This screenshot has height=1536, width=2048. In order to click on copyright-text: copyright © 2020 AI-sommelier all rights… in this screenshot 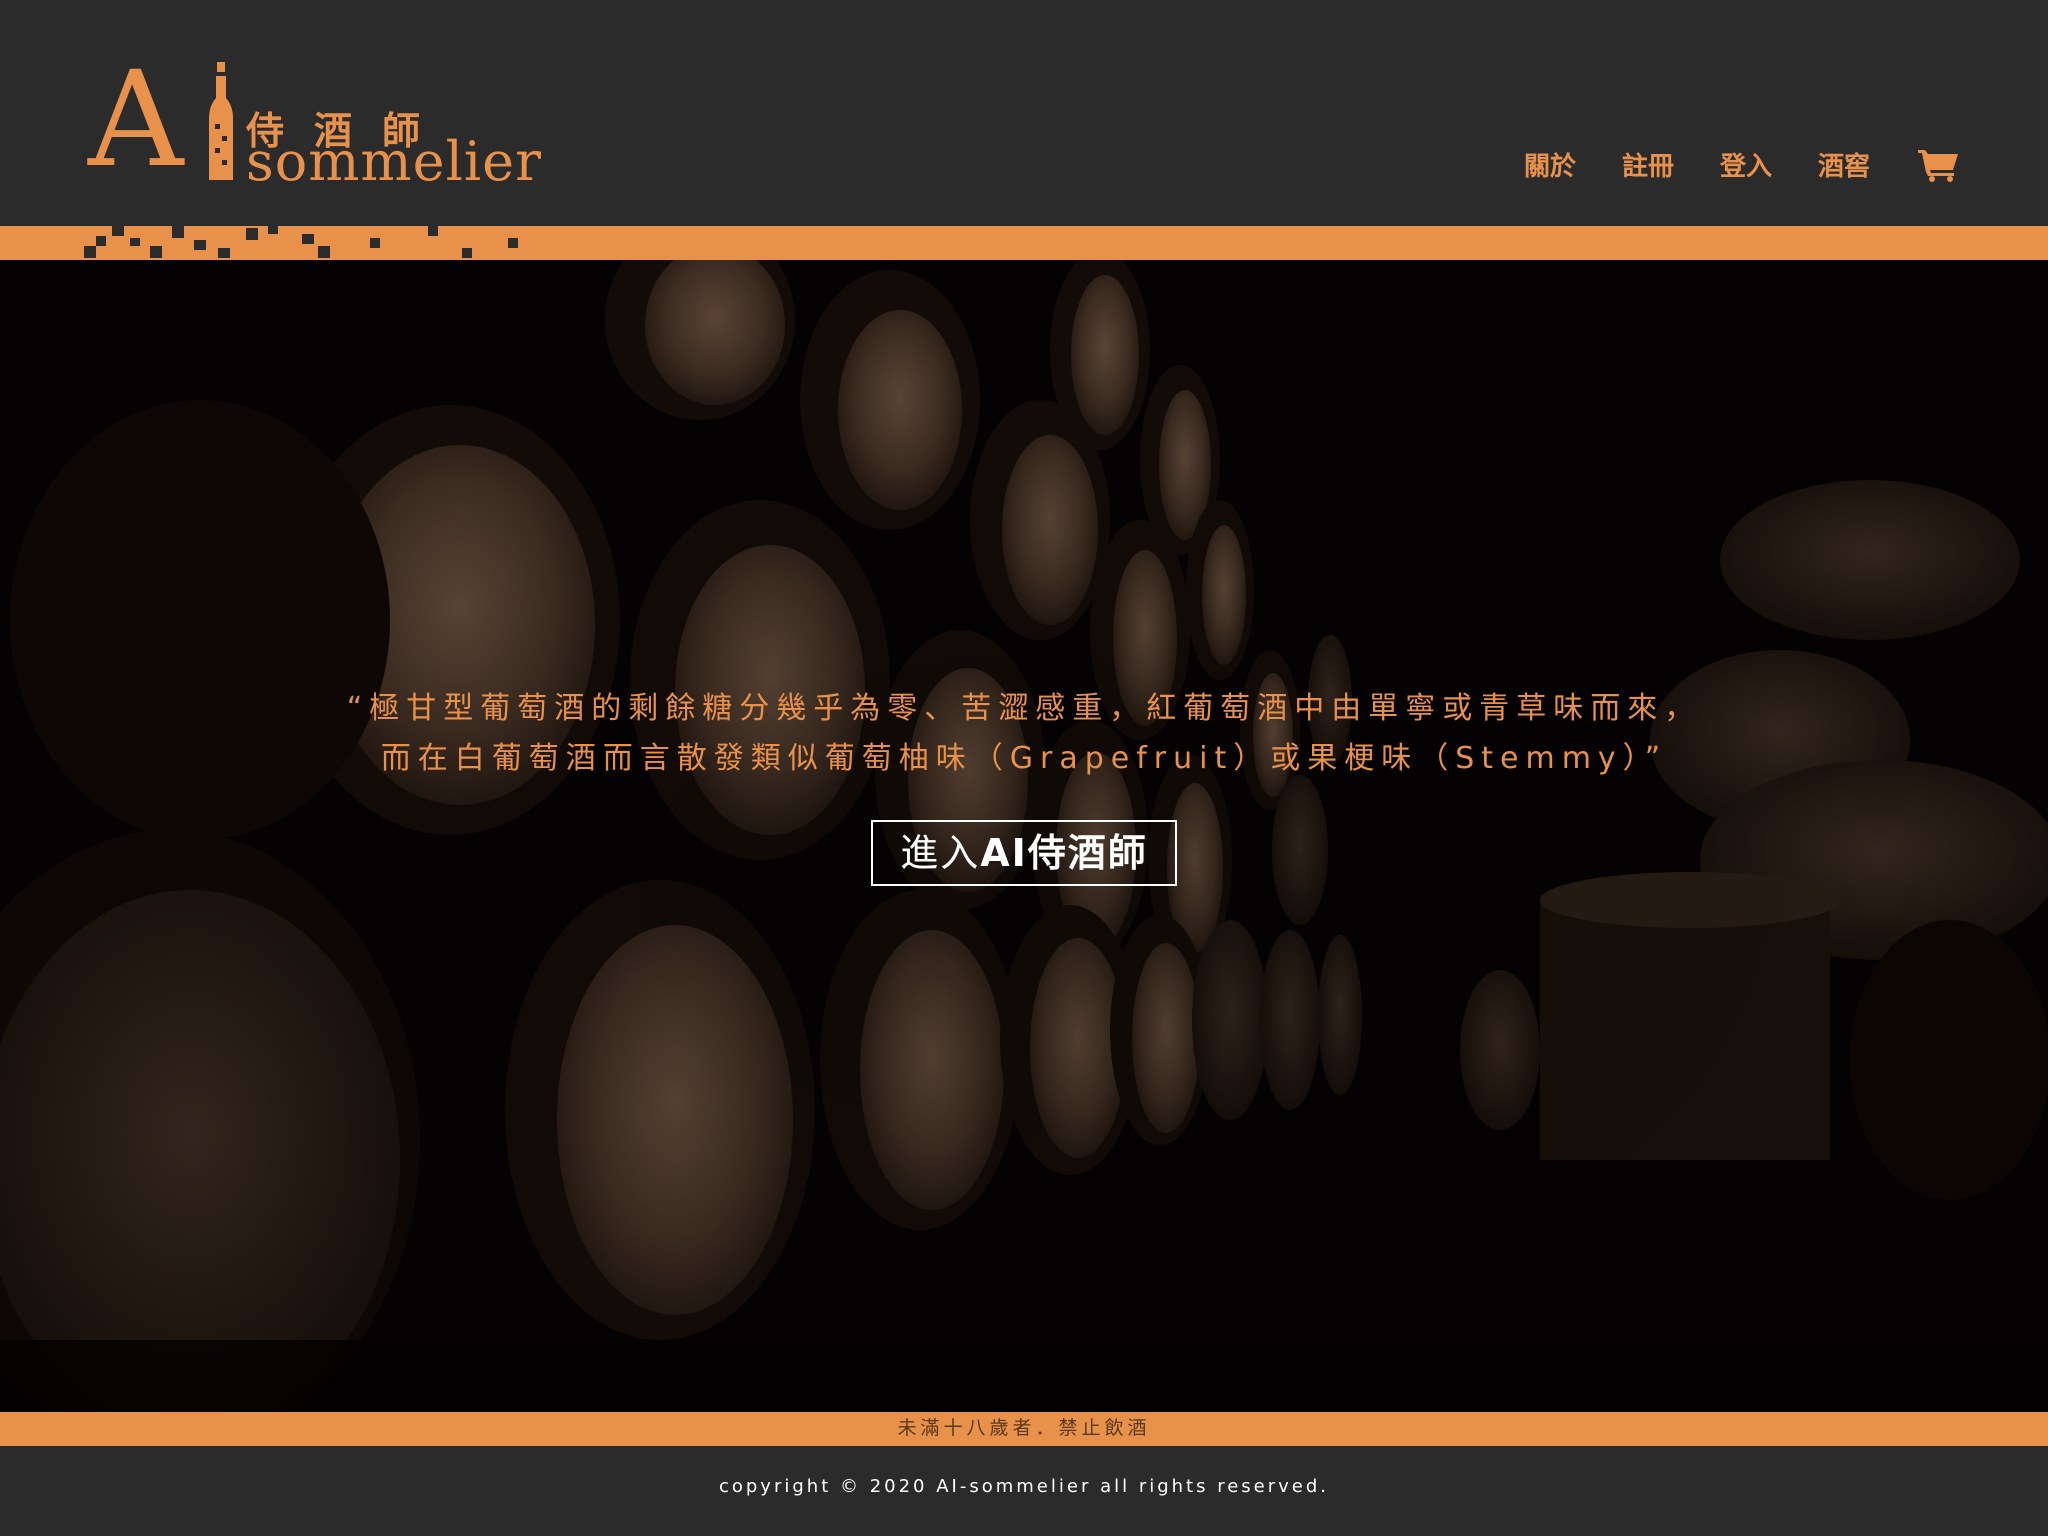, I will do `click(1024, 1486)`.